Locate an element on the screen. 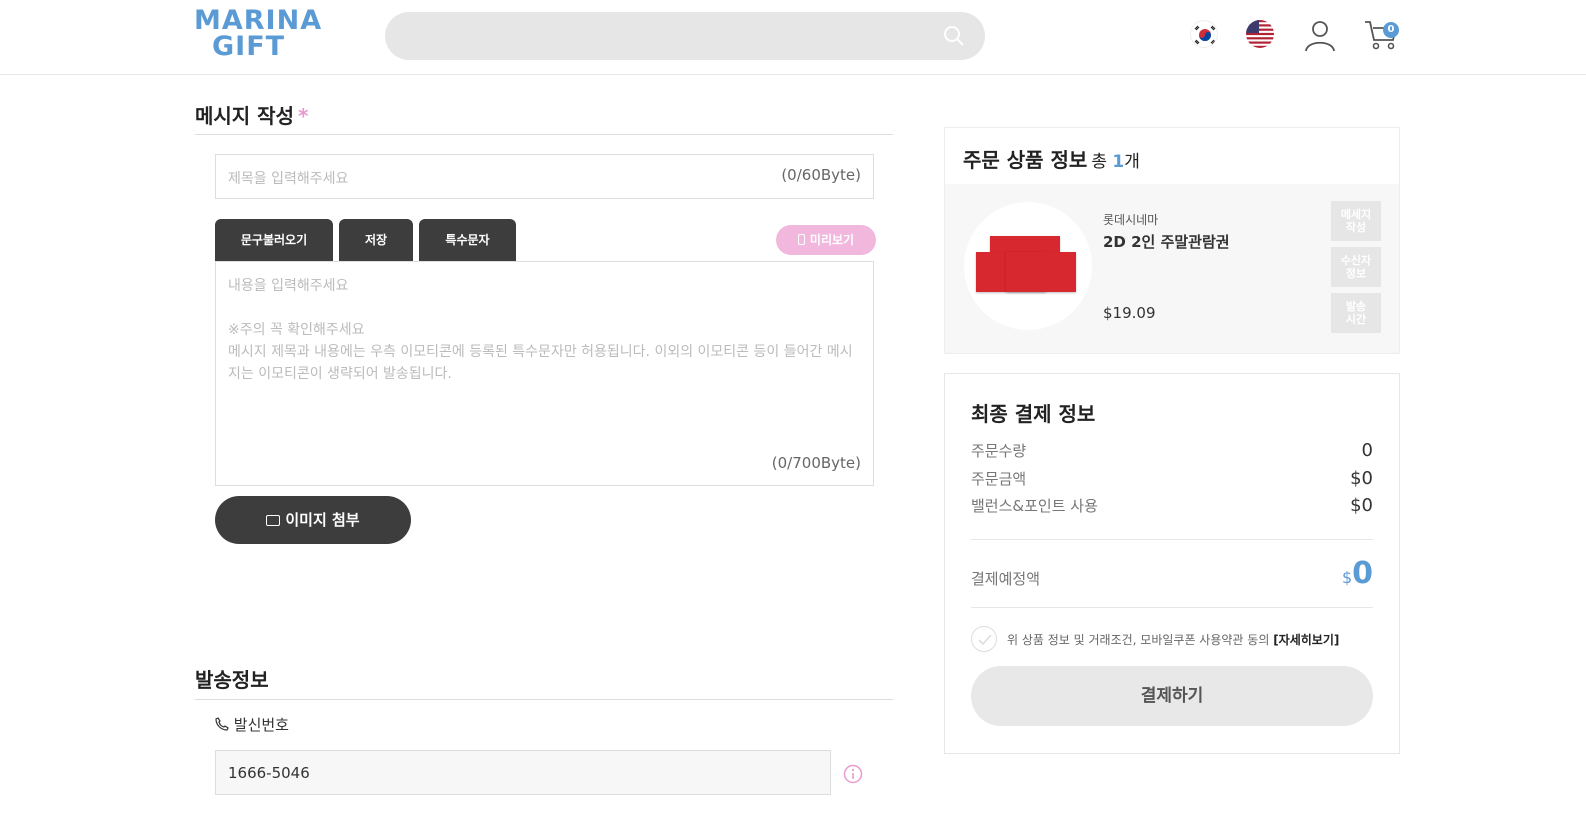 This screenshot has height=830, width=1586. required-mark: * is located at coordinates (303, 116).